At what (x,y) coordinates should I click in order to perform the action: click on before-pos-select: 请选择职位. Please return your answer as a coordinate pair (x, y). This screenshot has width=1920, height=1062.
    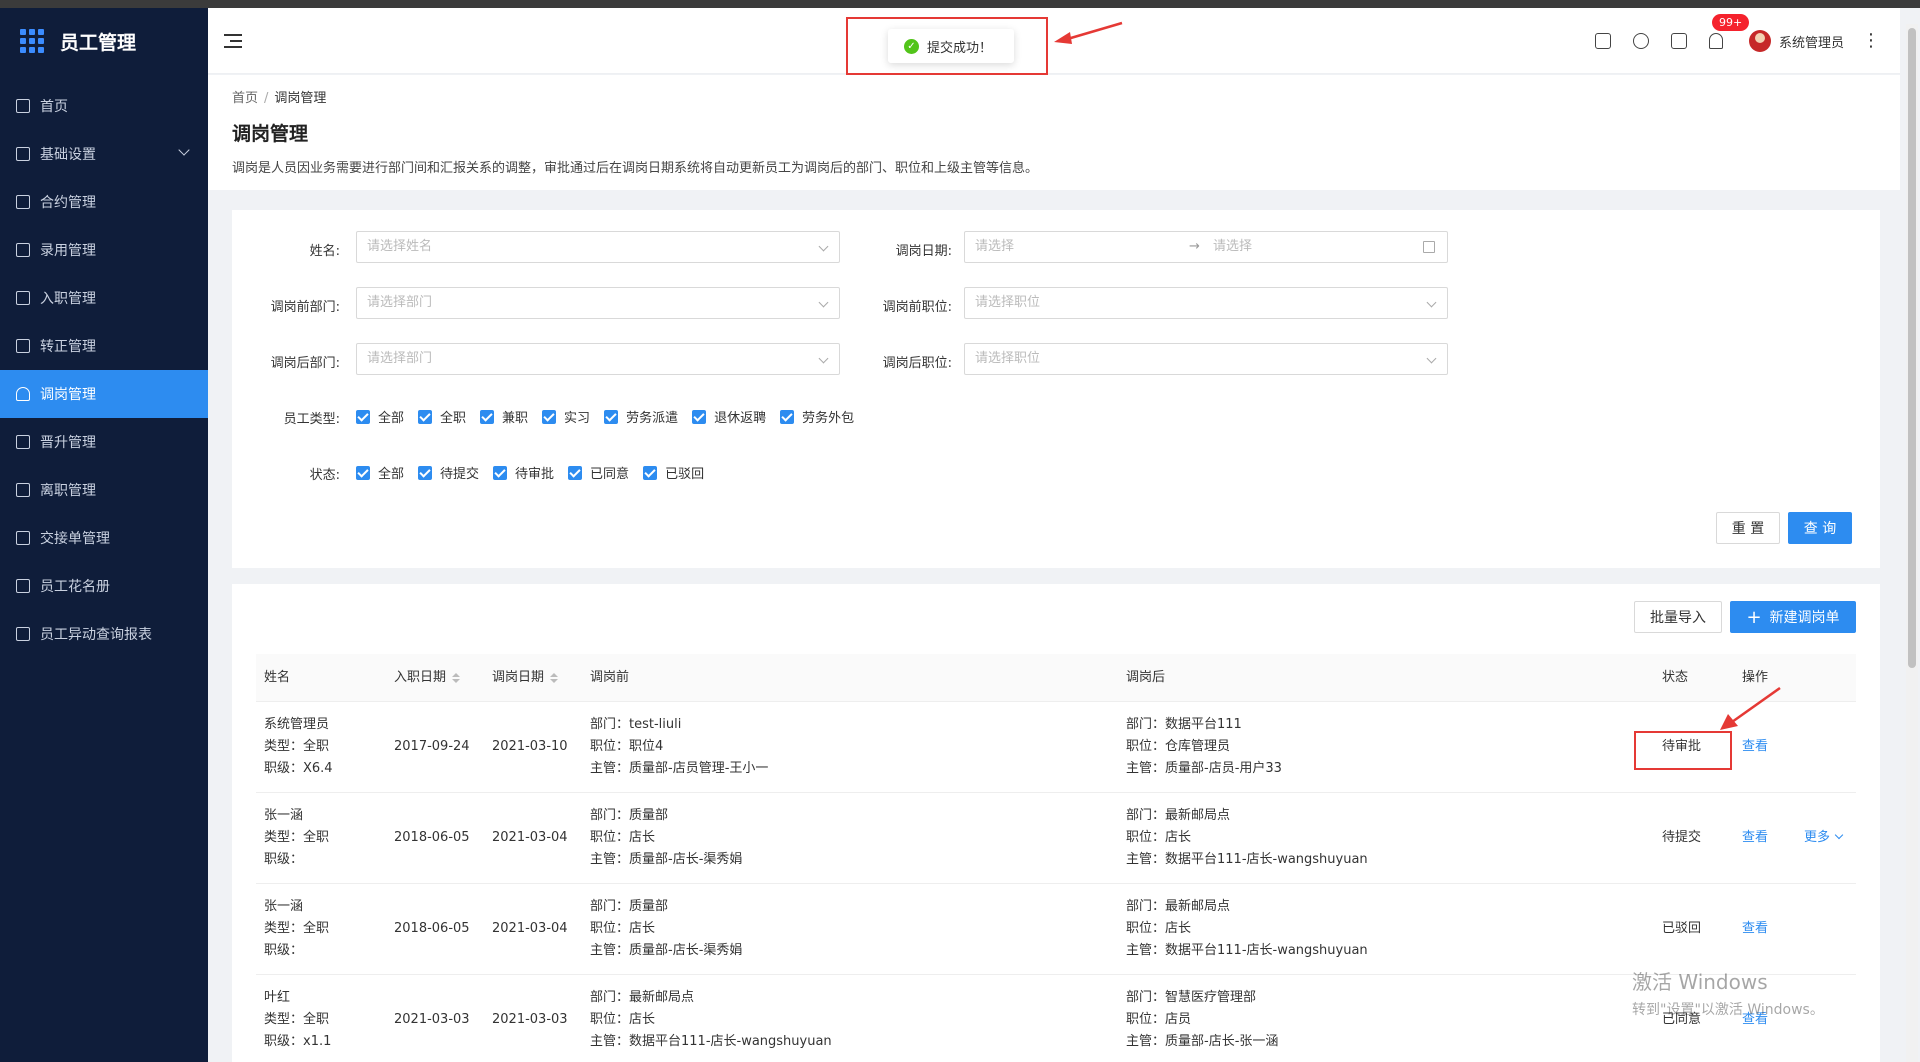
    Looking at the image, I should click on (1206, 303).